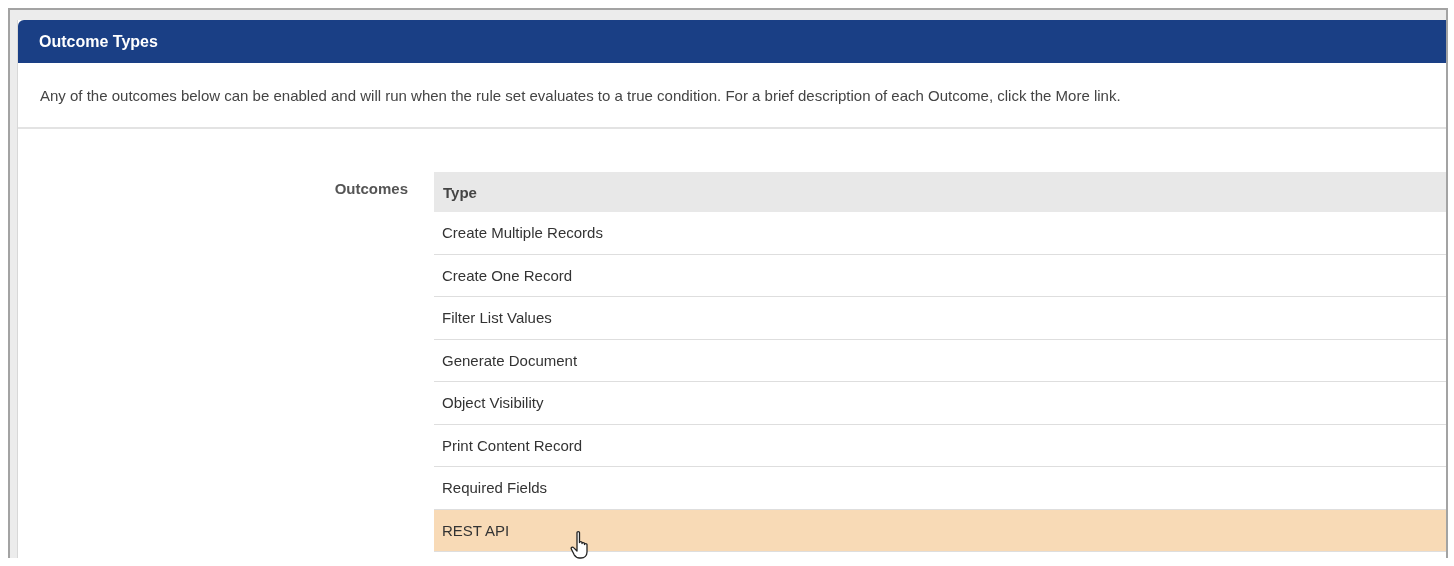 The width and height of the screenshot is (1454, 566). I want to click on type-cell-text: Create Multiple Records, so click(522, 233).